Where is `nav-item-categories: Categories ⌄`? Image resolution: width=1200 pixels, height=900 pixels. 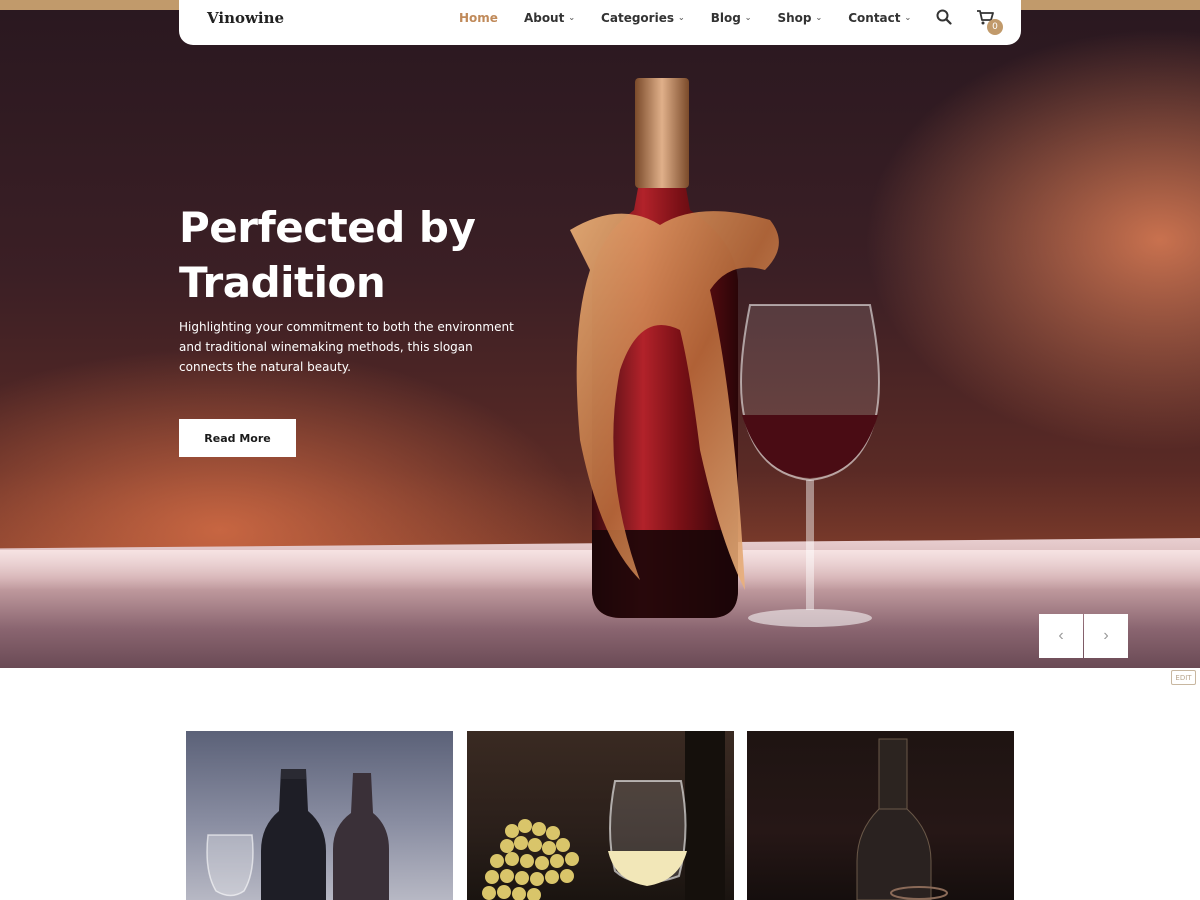 nav-item-categories: Categories ⌄ is located at coordinates (643, 18).